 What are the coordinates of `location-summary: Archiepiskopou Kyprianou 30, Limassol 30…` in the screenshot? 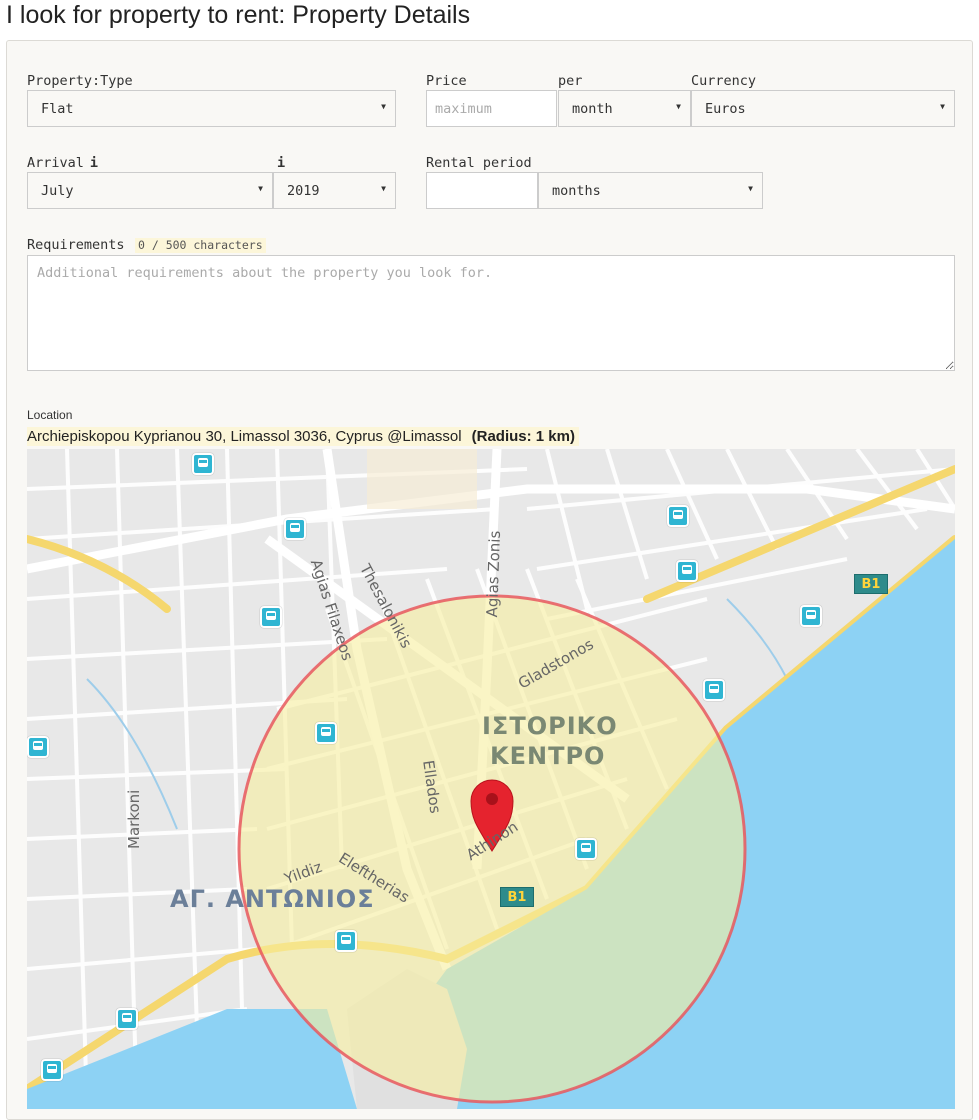 It's located at (303, 436).